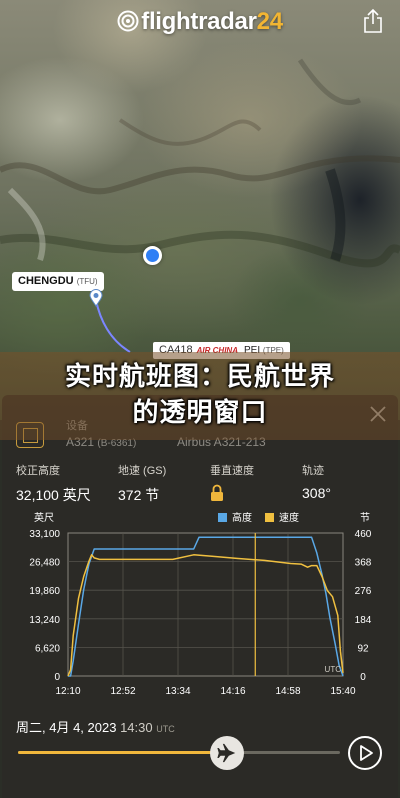  Describe the element at coordinates (139, 495) in the screenshot. I see `stat-value: 372 节` at that location.